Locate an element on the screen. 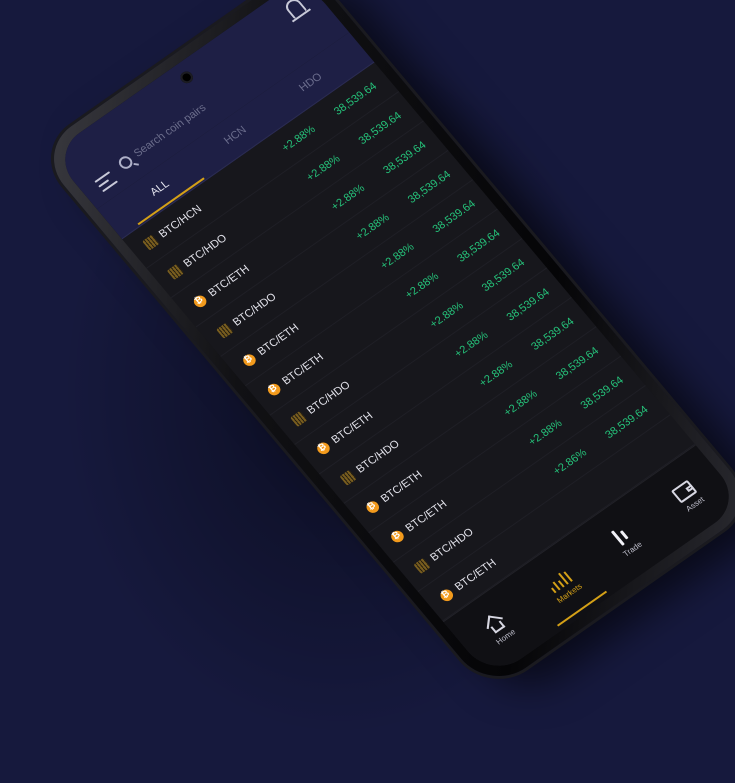 The height and width of the screenshot is (783, 735). menu-collapse-icon is located at coordinates (106, 181).